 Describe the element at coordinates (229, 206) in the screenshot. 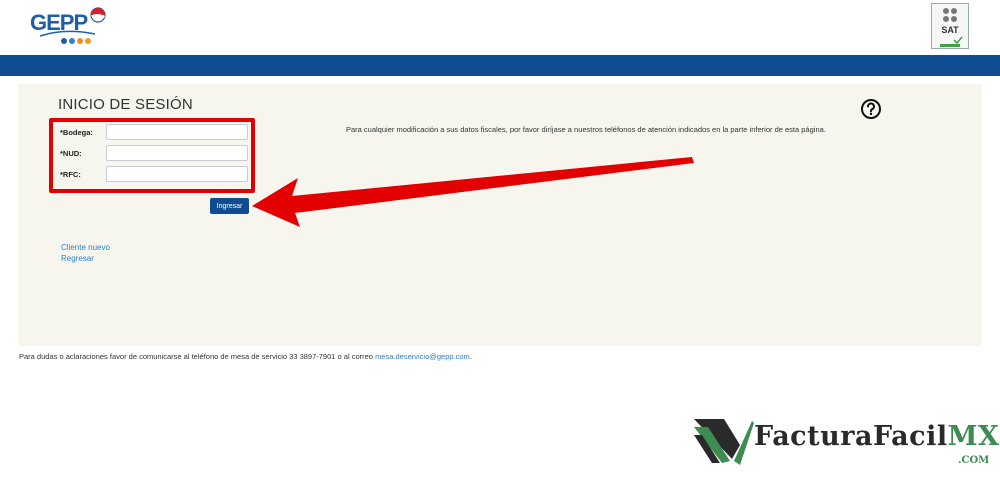

I see `login-button: Ingresar` at that location.